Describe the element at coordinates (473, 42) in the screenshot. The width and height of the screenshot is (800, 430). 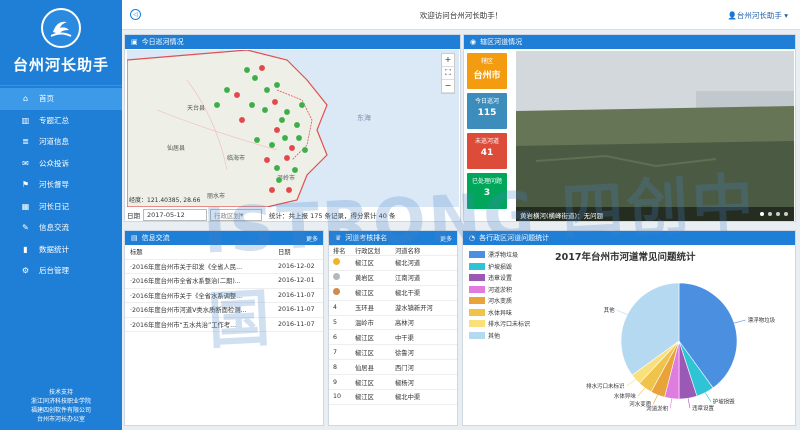
I see `camera-icon: ◉` at that location.